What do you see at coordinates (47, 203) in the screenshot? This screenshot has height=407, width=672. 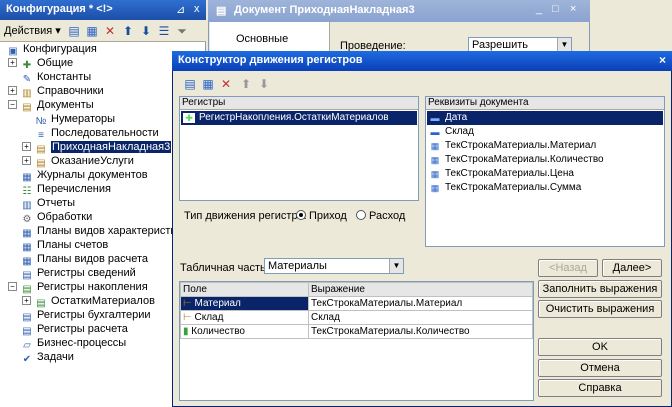 I see `tree-item: ▥ Отчеты` at bounding box center [47, 203].